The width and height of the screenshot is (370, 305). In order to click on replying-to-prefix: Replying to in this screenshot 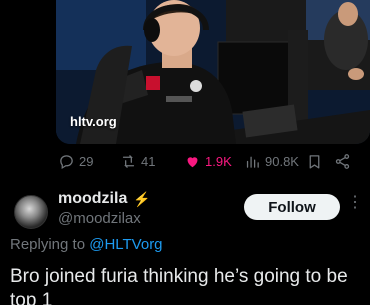, I will do `click(50, 244)`.